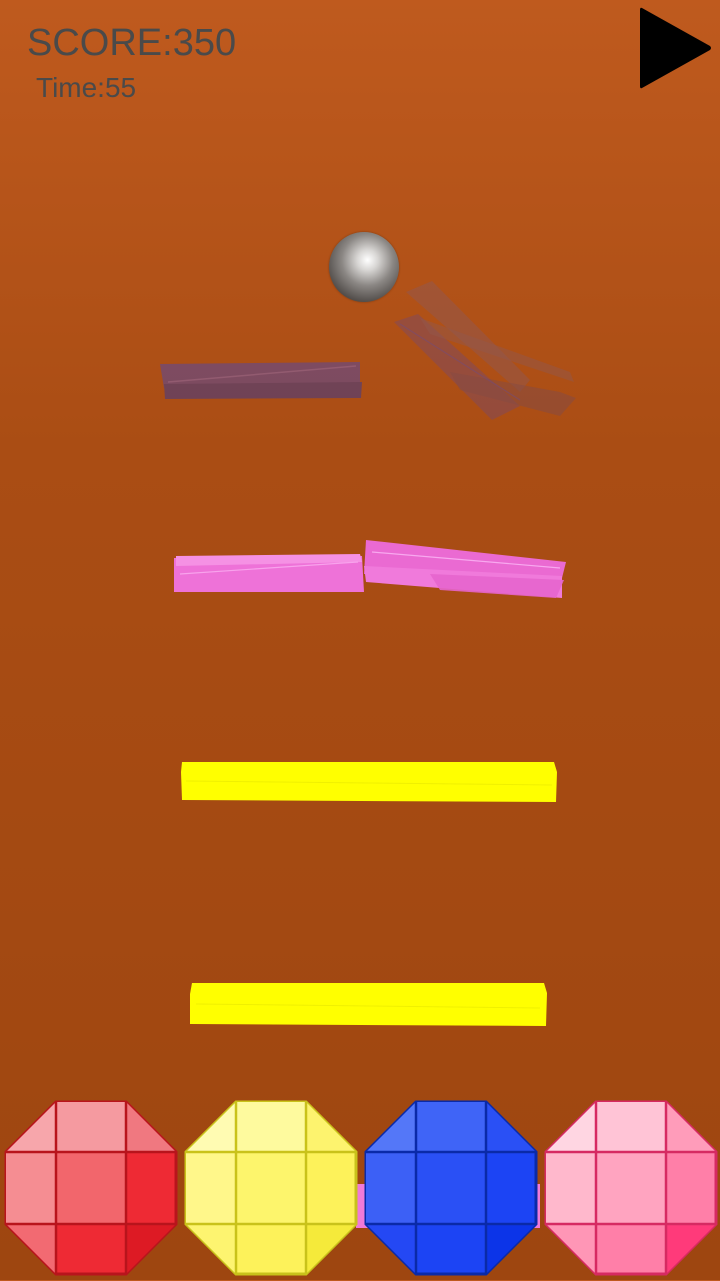 The image size is (720, 1281). I want to click on yellow-gem-button, so click(271, 1188).